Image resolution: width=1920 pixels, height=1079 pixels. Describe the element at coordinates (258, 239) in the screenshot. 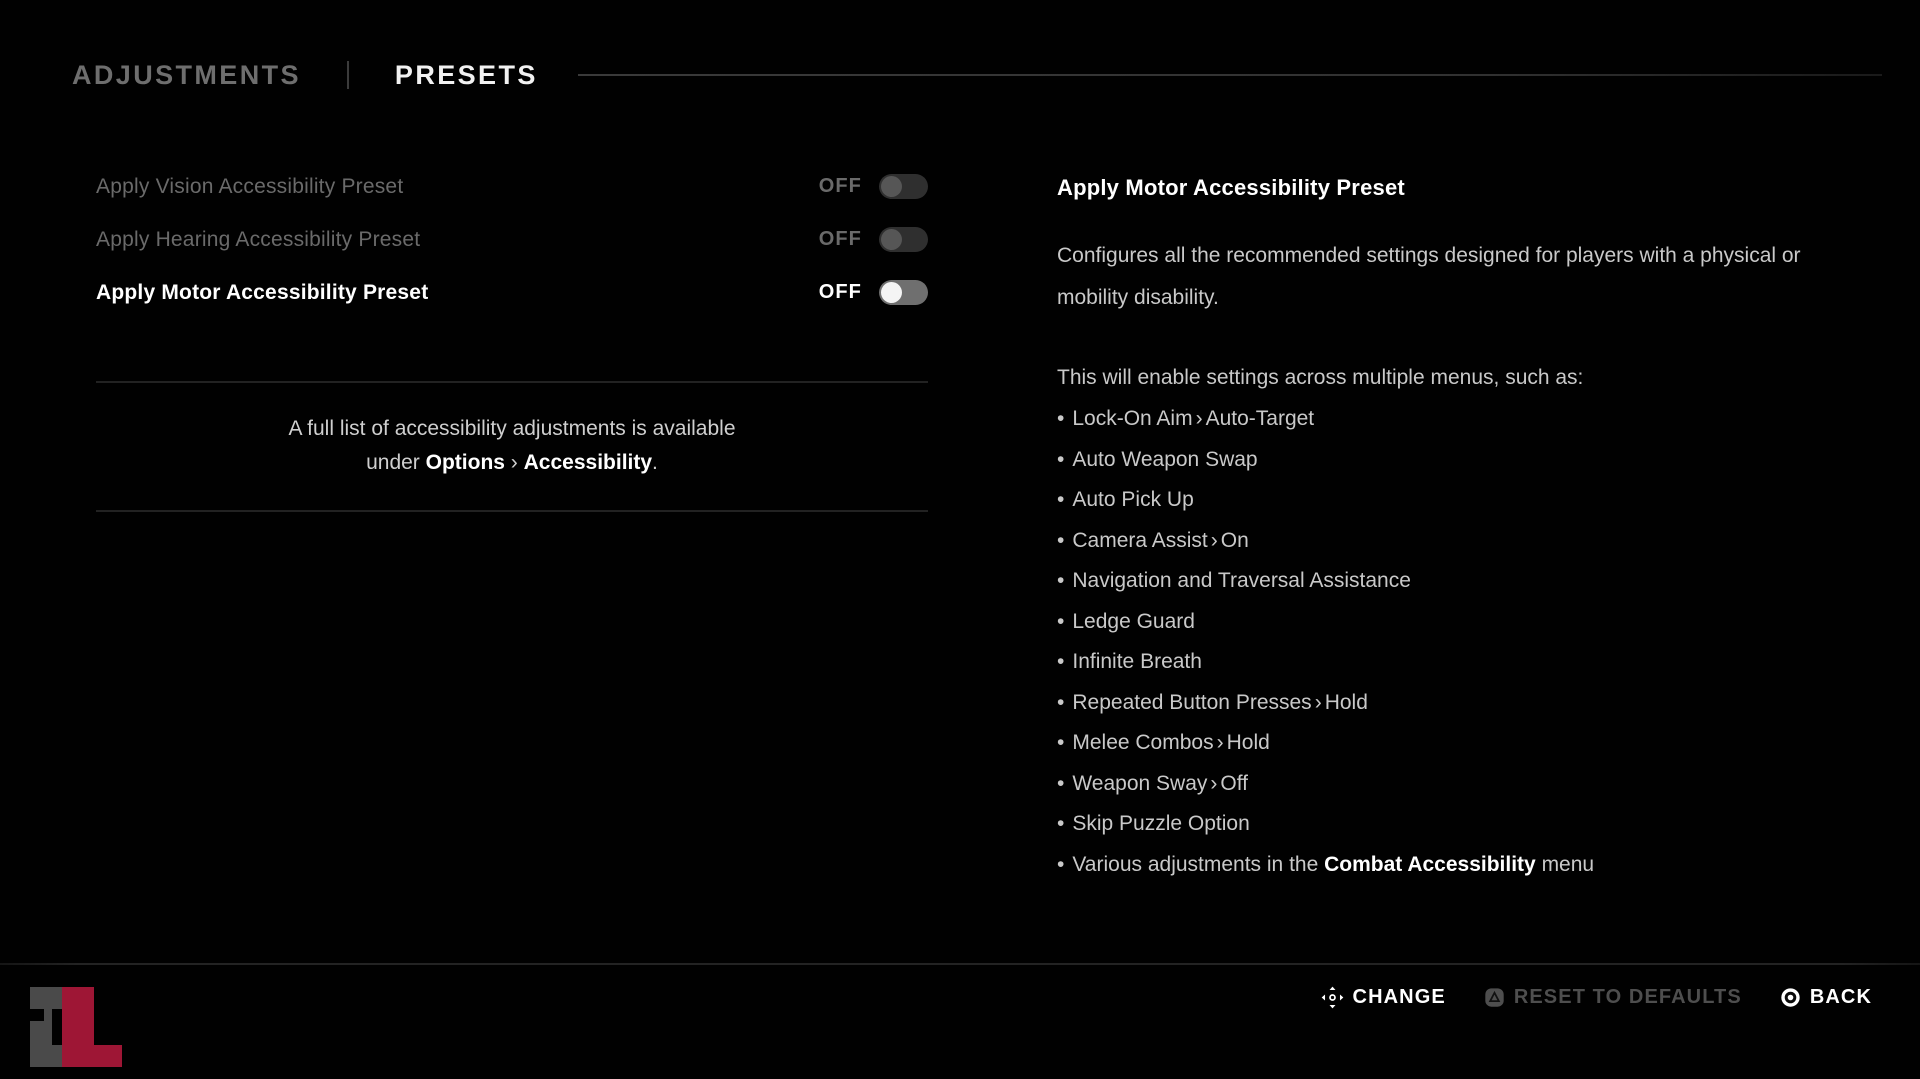

I see `setting-label: Apply Hearing Accessibility Preset` at that location.